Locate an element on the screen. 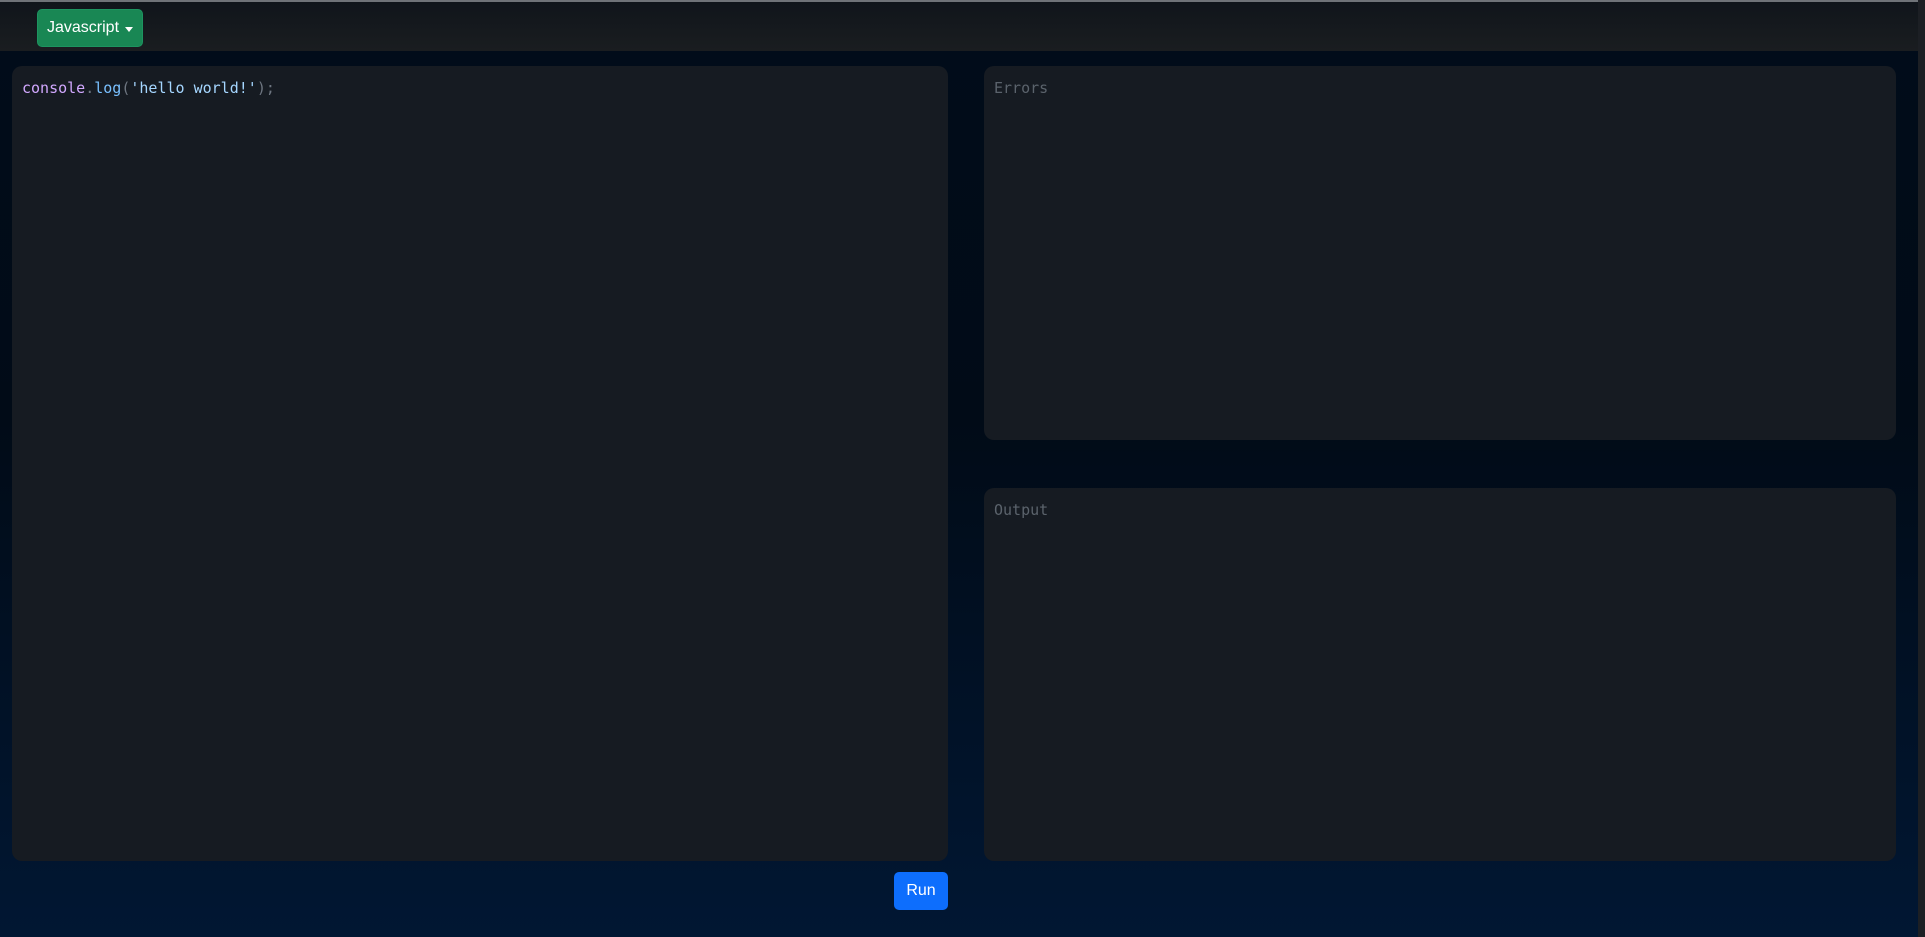 The image size is (1925, 937). caret-down-icon is located at coordinates (129, 29).